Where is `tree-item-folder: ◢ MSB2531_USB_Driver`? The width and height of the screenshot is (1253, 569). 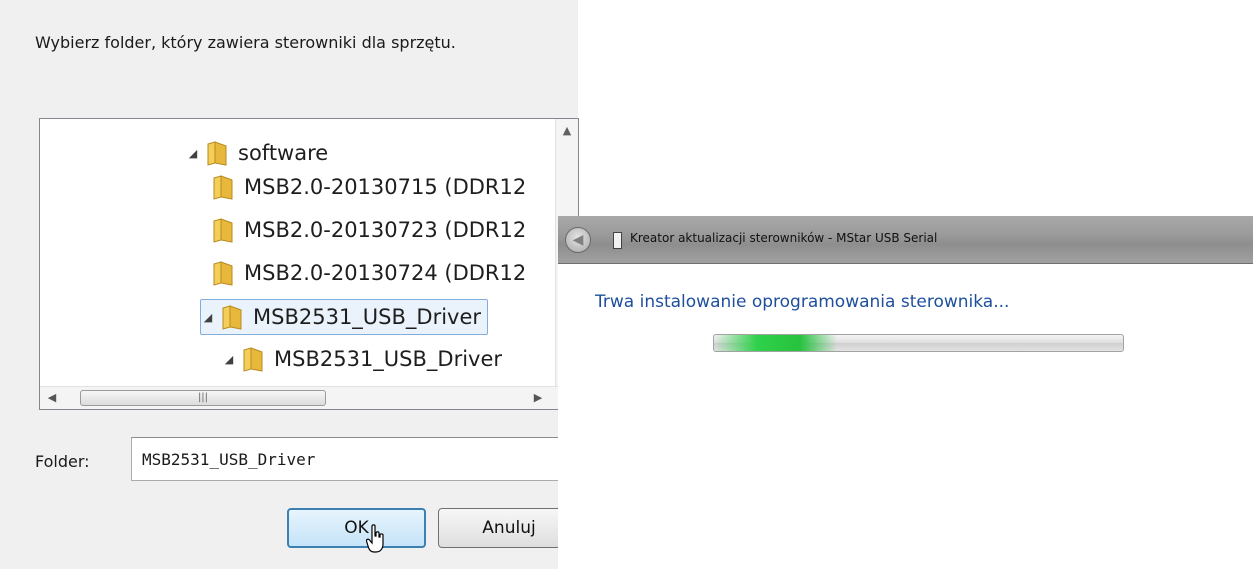
tree-item-folder: ◢ MSB2531_USB_Driver is located at coordinates (362, 359).